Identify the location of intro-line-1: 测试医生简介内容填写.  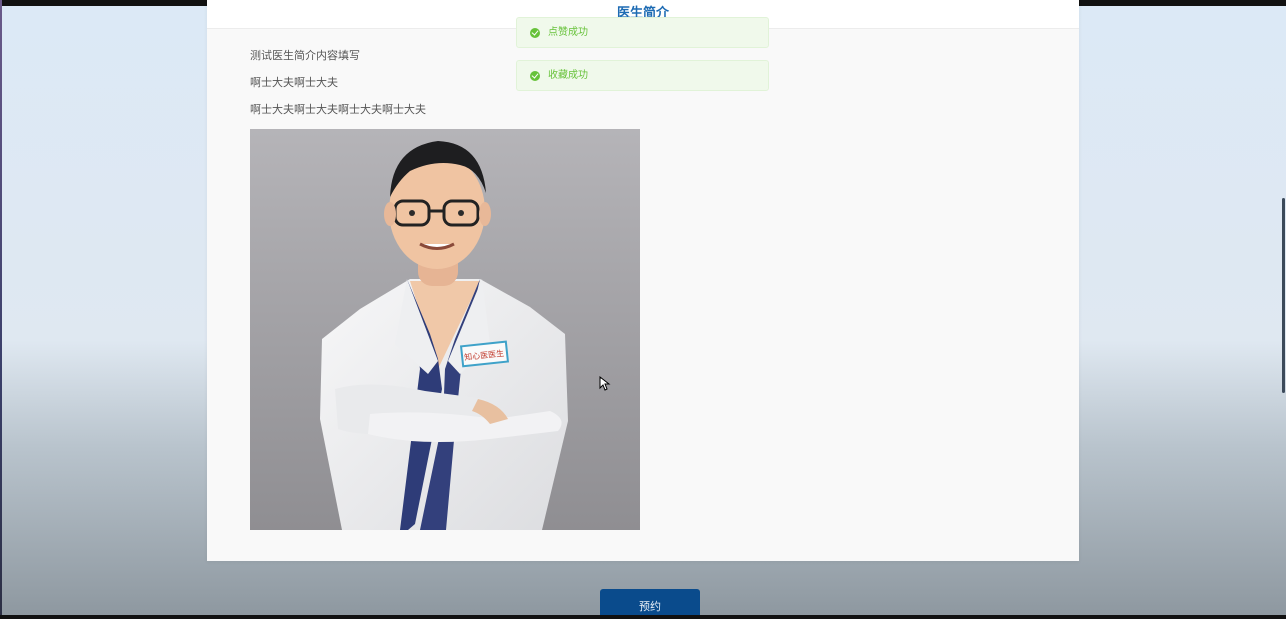
(305, 55).